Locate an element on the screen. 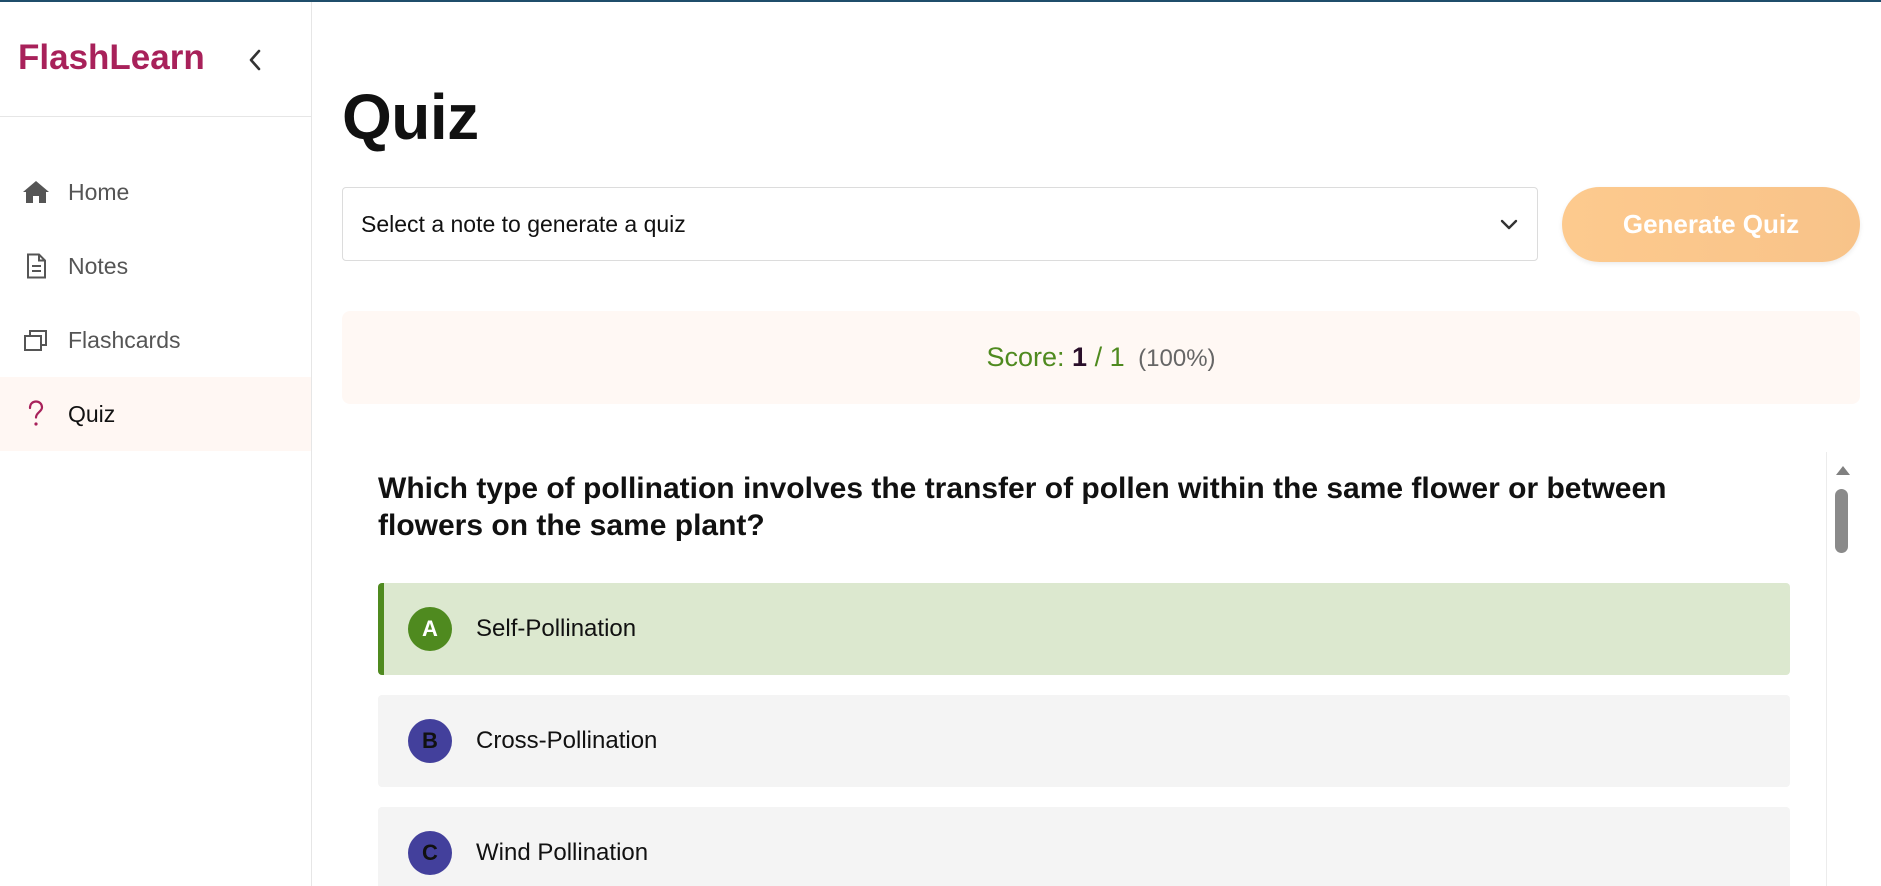  sidebar-item-home: Home is located at coordinates (155, 192).